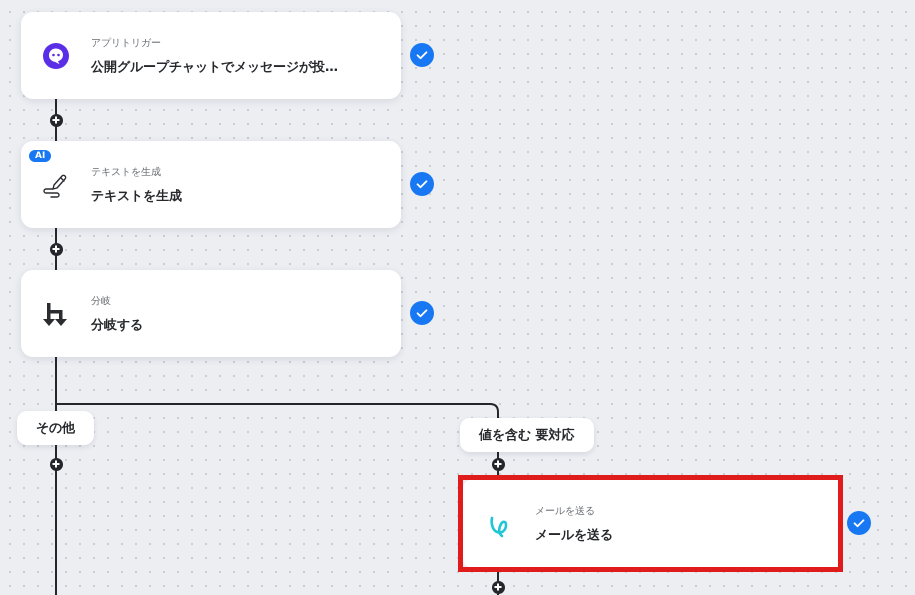 The image size is (915, 595). Describe the element at coordinates (56, 55) in the screenshot. I see `chat-bubble-icon` at that location.